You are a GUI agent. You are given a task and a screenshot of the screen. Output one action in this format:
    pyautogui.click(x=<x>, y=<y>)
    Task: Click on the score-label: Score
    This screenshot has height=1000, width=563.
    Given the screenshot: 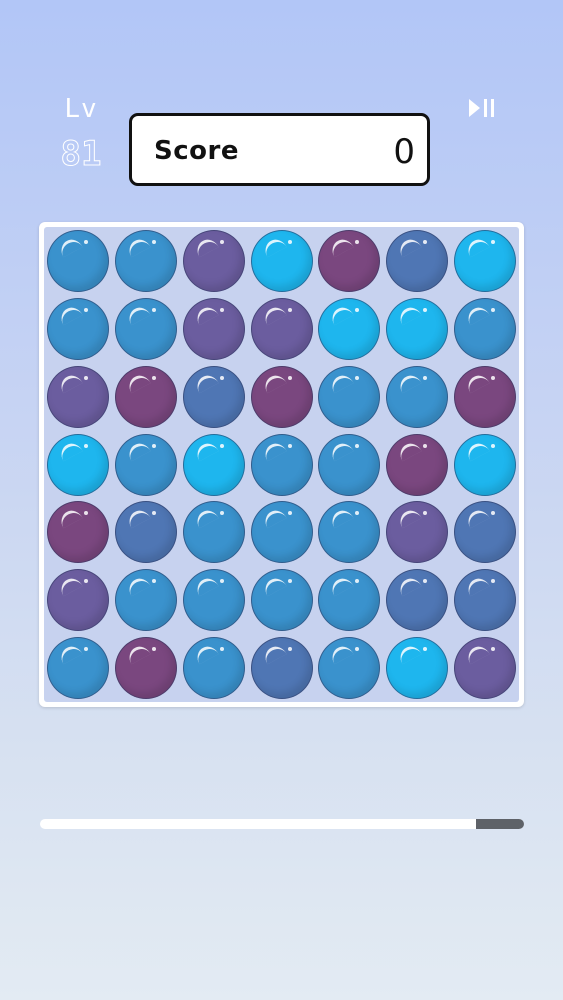 What is the action you would take?
    pyautogui.click(x=196, y=151)
    